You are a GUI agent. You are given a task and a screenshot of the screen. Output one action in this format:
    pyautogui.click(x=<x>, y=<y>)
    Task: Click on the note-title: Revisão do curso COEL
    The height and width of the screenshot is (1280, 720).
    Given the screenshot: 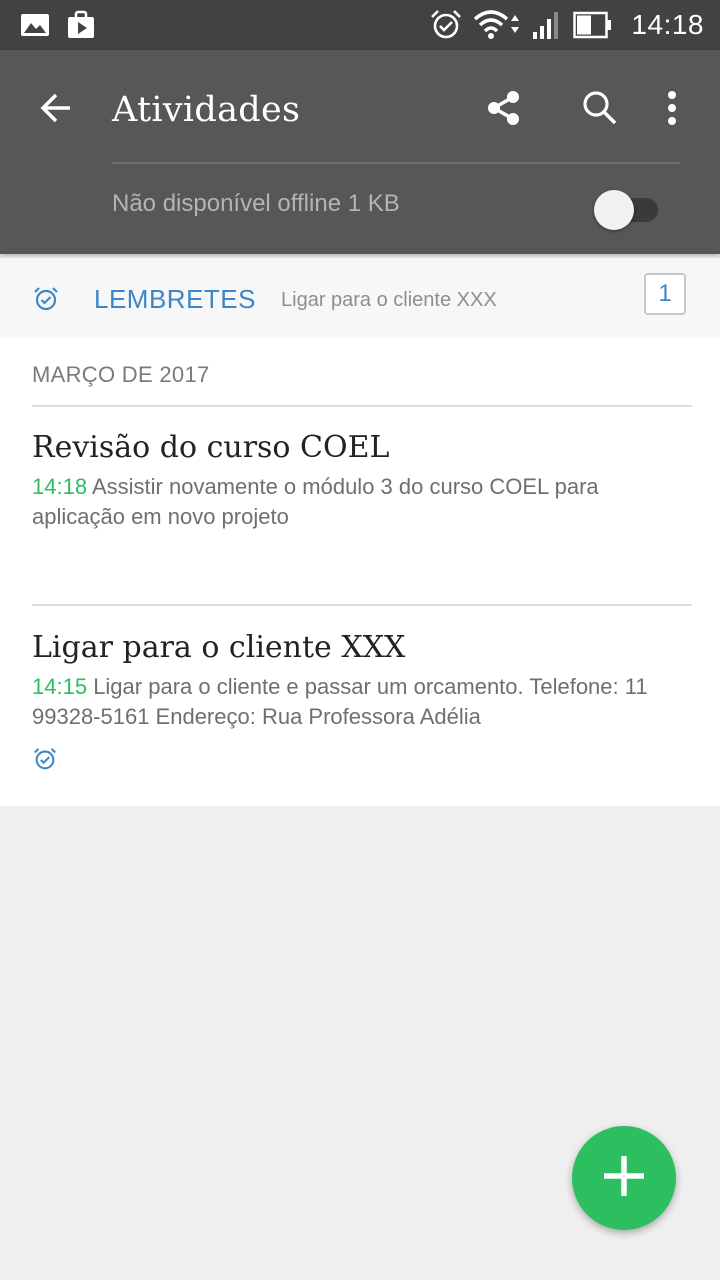 What is the action you would take?
    pyautogui.click(x=211, y=447)
    